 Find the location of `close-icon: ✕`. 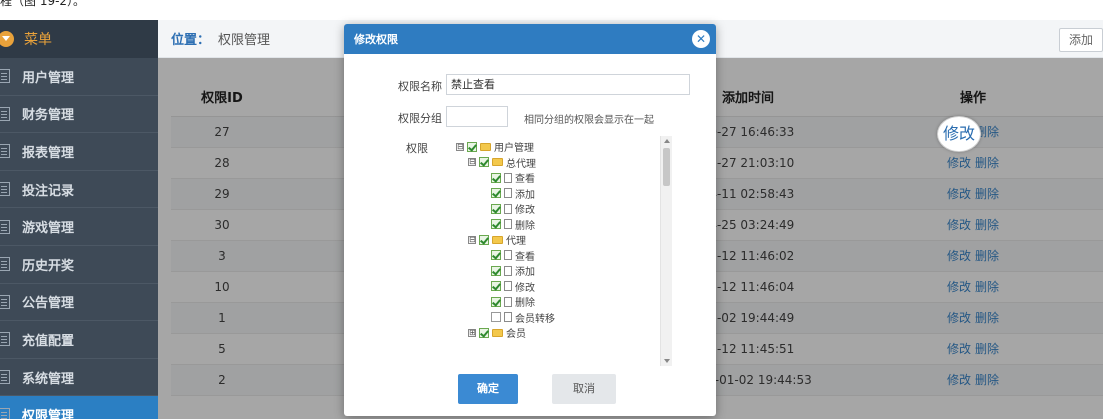

close-icon: ✕ is located at coordinates (701, 39).